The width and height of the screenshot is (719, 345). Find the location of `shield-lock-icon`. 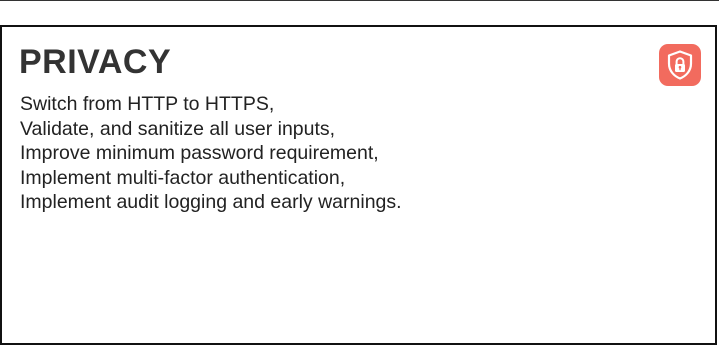

shield-lock-icon is located at coordinates (680, 65).